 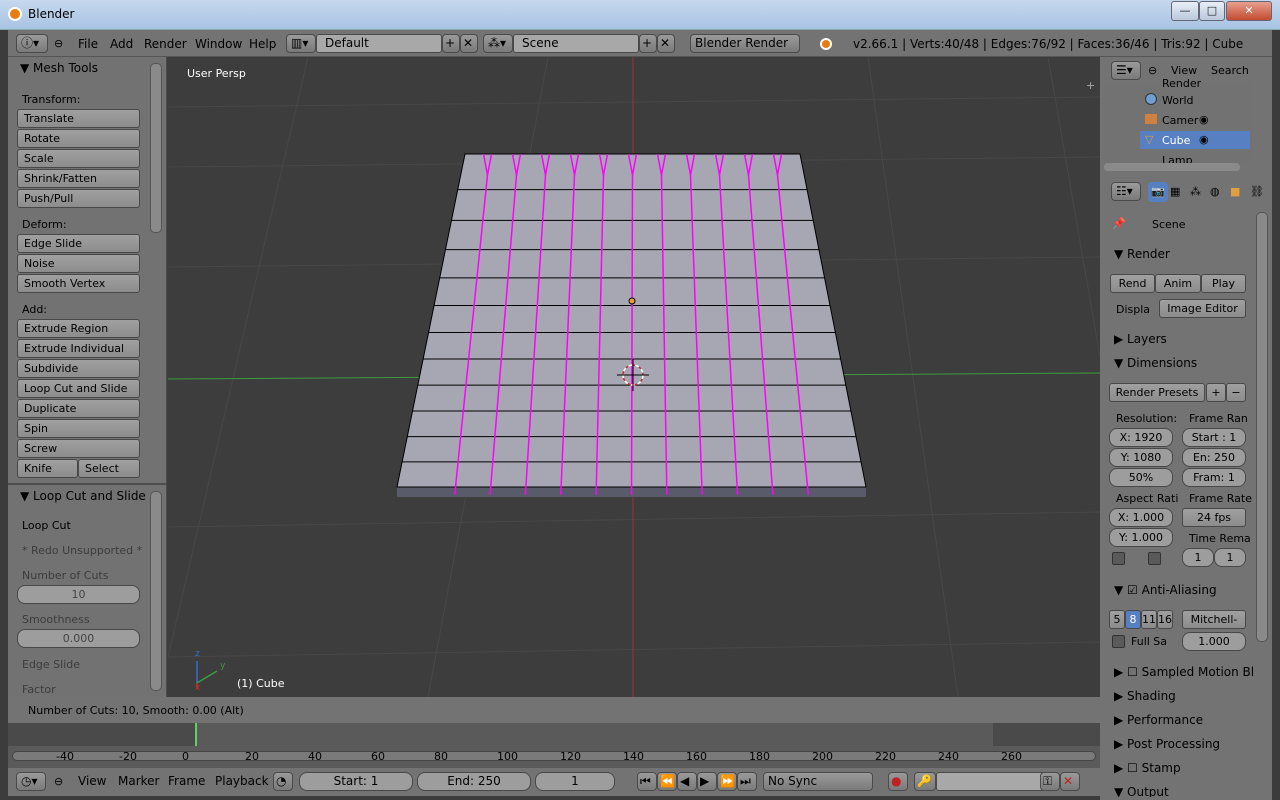 What do you see at coordinates (576, 43) in the screenshot?
I see `scene-field: Scene` at bounding box center [576, 43].